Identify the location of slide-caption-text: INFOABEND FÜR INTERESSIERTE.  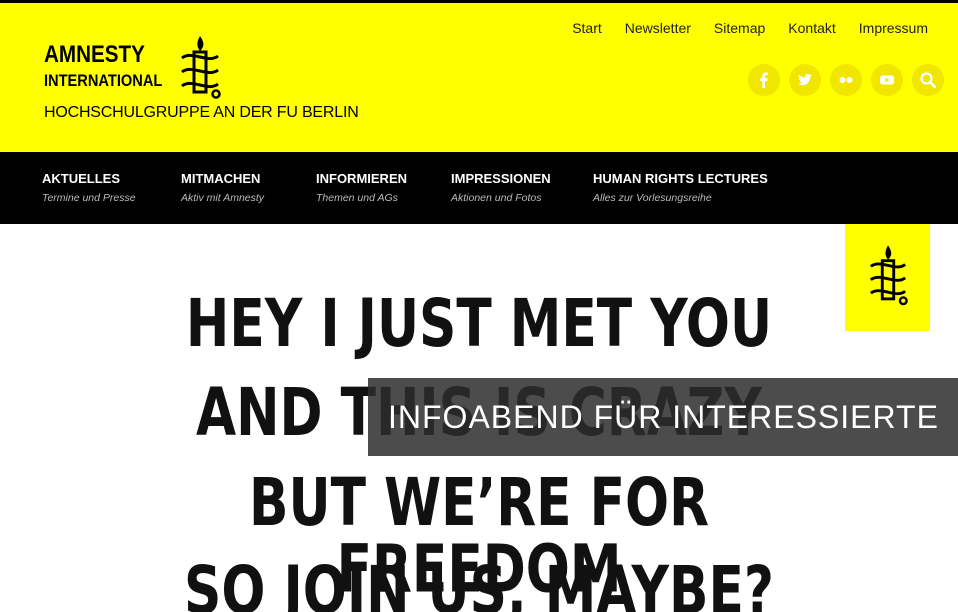
(663, 417).